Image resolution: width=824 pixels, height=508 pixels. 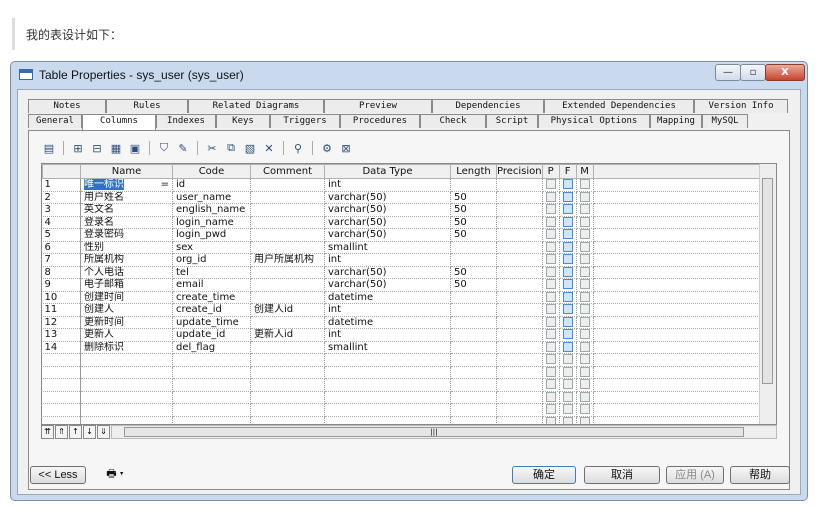 I want to click on name-value: 所属机构, so click(x=104, y=259).